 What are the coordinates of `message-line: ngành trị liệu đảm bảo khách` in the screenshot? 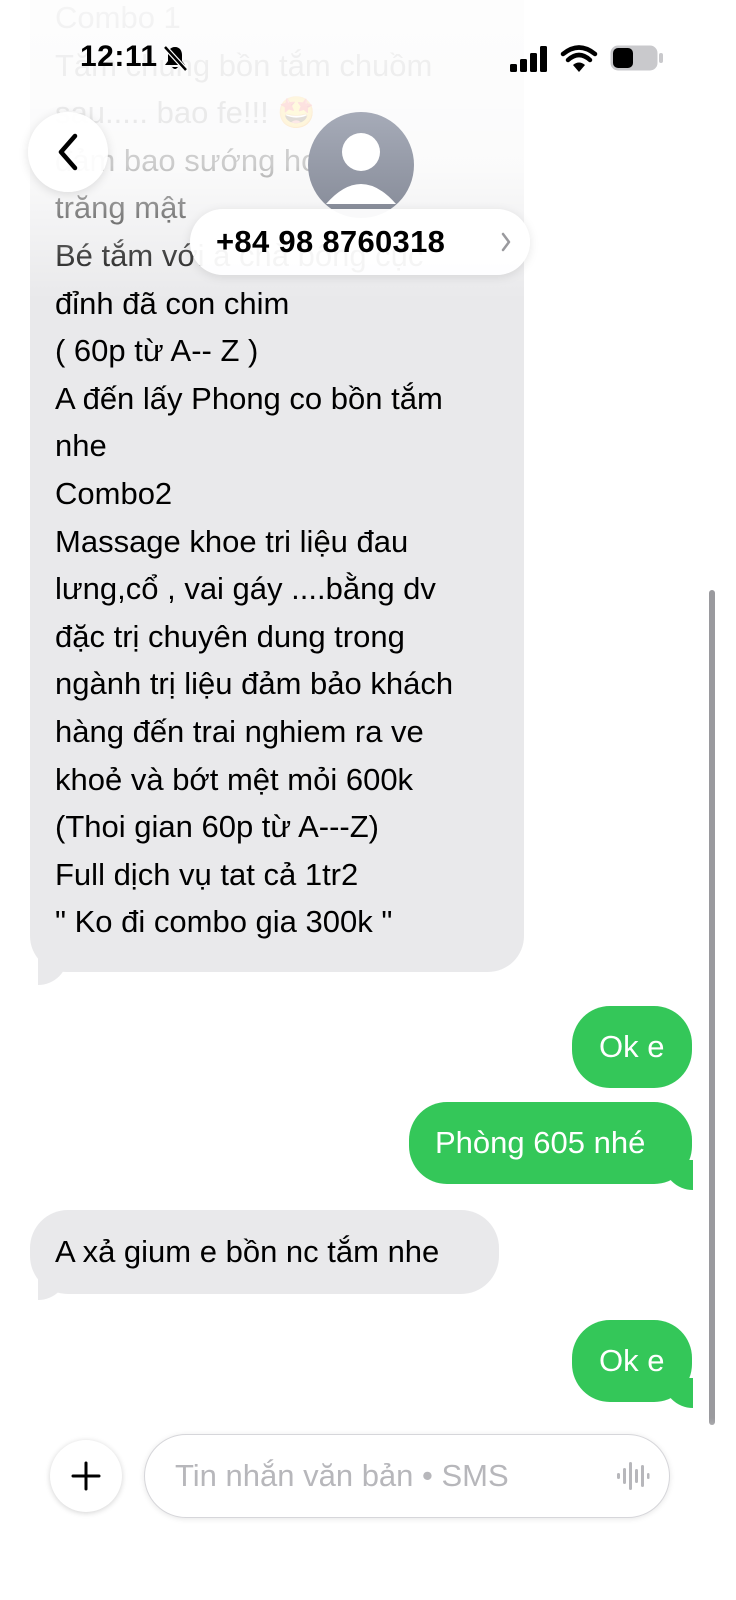 It's located at (254, 684).